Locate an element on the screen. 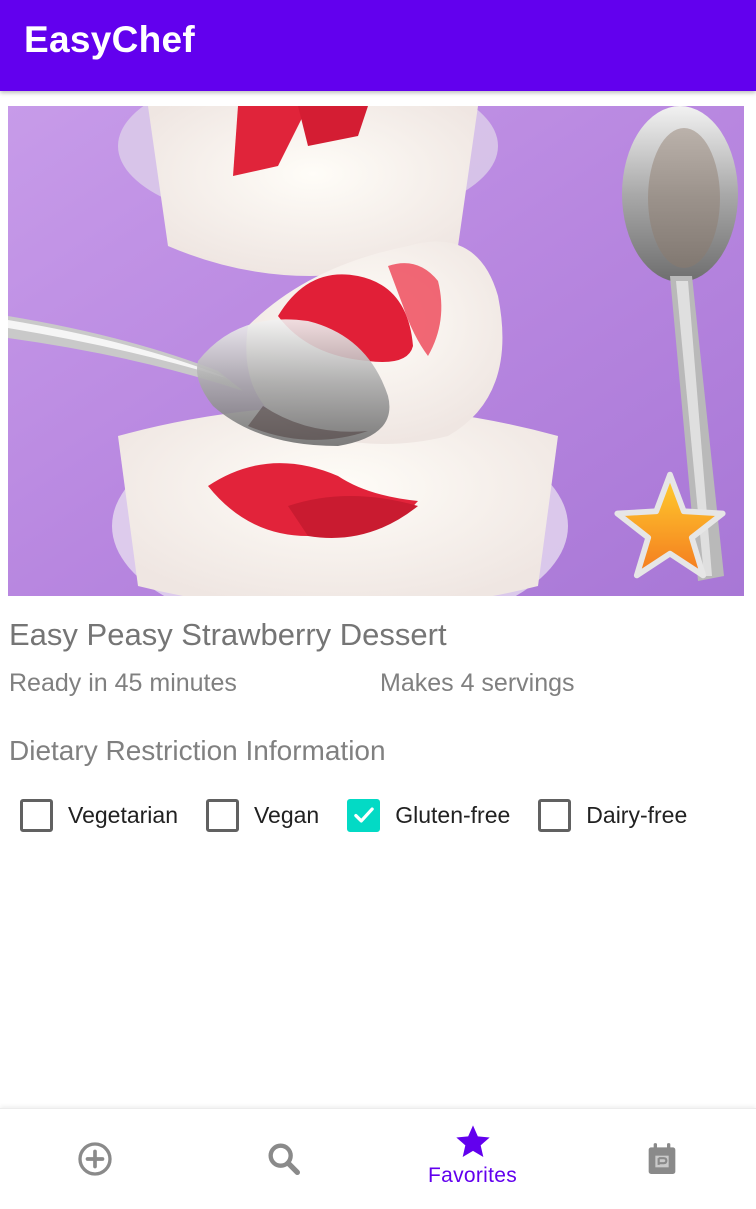 The height and width of the screenshot is (1209, 756). vegetarian-label: Vegetarian is located at coordinates (123, 814).